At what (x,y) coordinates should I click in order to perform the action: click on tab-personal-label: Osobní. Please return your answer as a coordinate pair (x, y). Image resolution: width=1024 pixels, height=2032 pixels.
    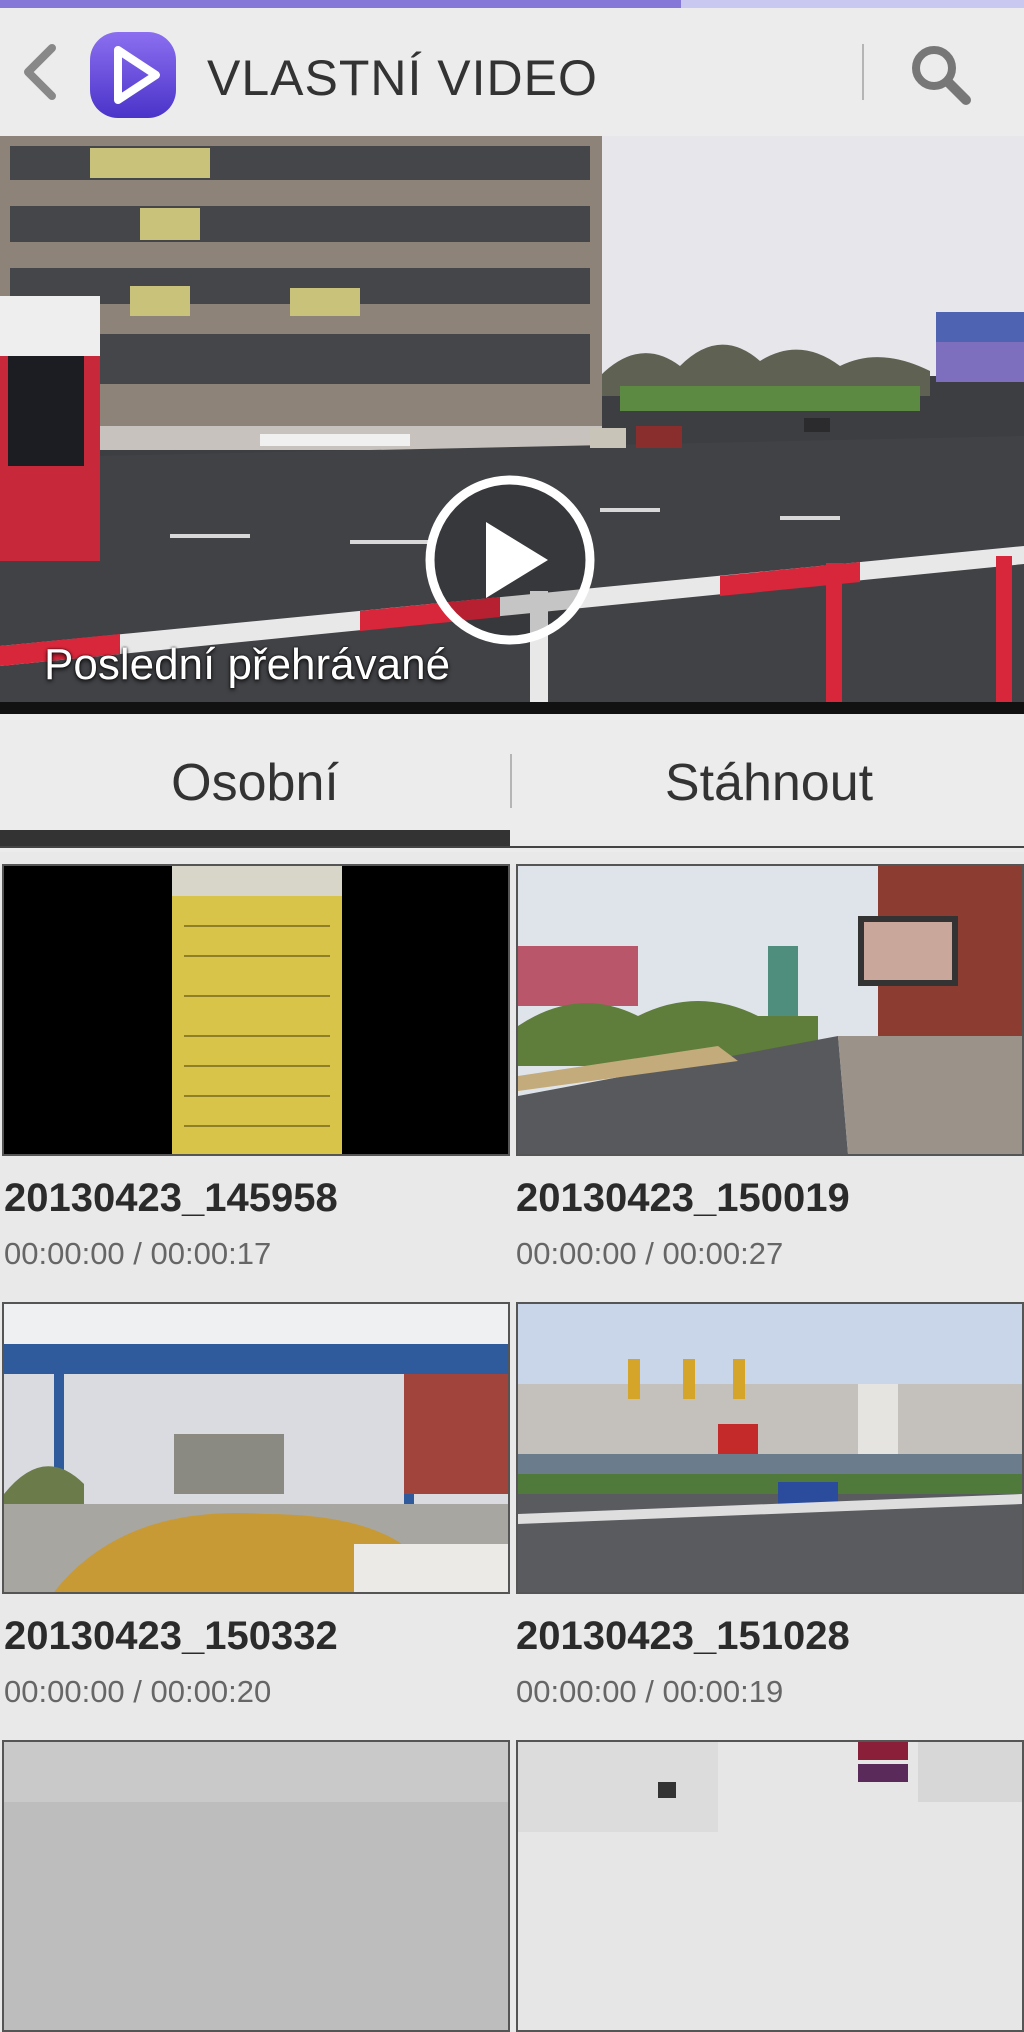
    Looking at the image, I should click on (255, 783).